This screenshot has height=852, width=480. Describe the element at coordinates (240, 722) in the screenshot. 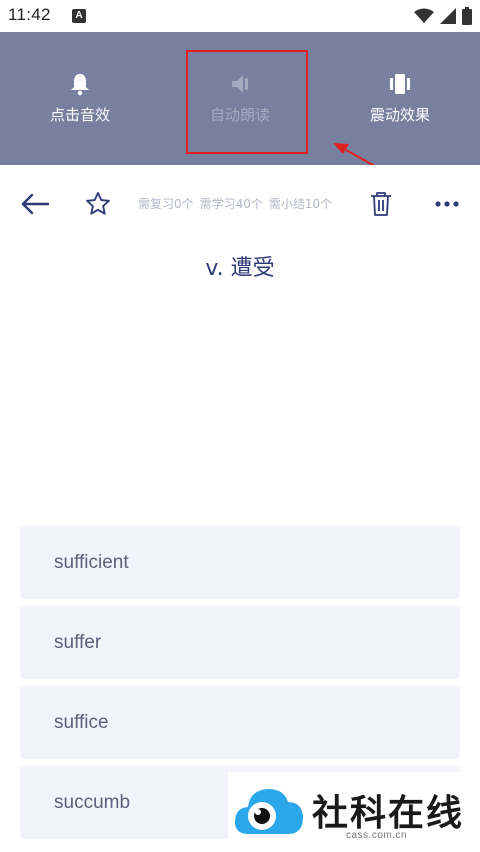

I see `answer-option: suffice` at that location.